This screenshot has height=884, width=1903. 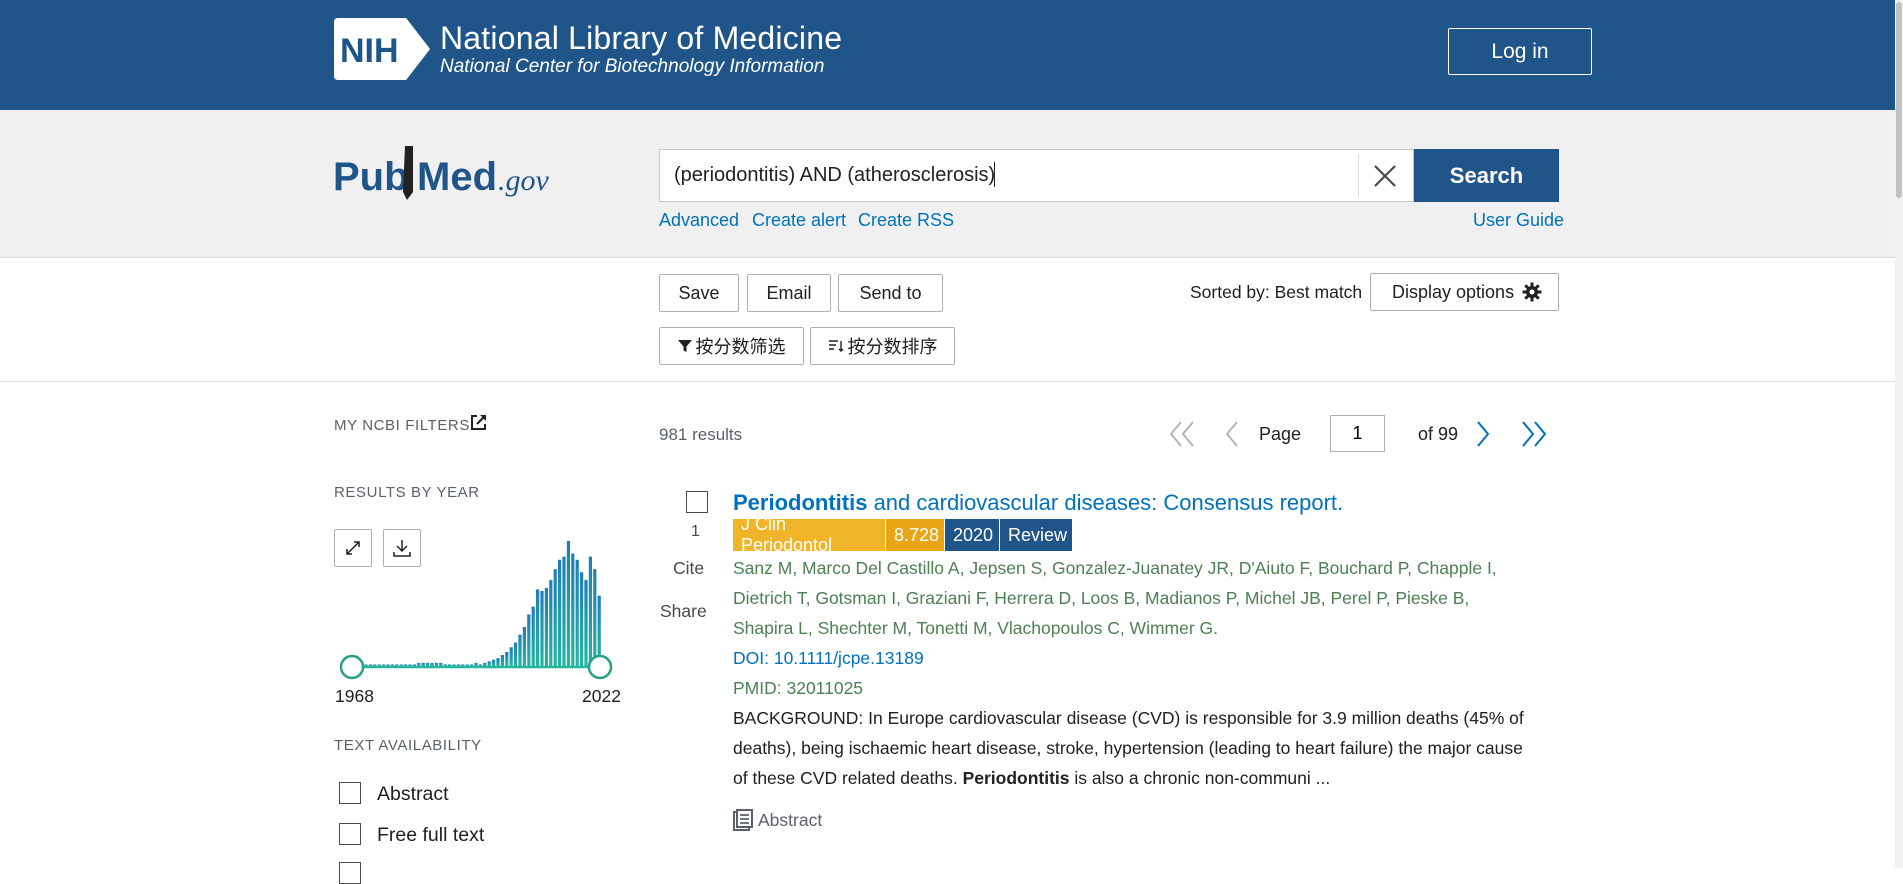 What do you see at coordinates (799, 220) in the screenshot?
I see `create-alert-link: Create alert` at bounding box center [799, 220].